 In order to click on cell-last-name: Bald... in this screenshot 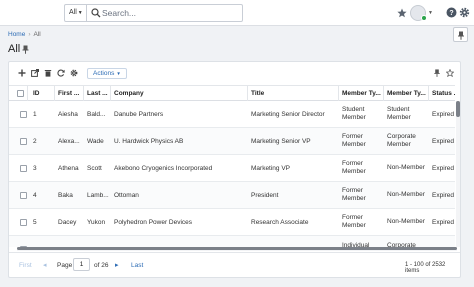, I will do `click(96, 114)`.